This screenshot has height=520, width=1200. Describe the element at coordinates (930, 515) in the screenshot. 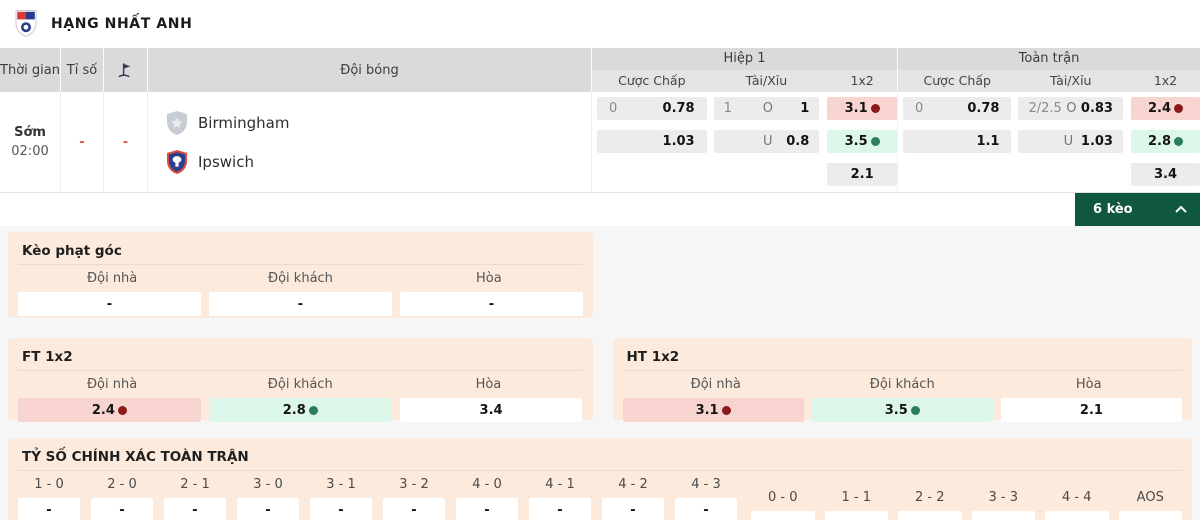

I see `score-odds-2-2: -` at that location.